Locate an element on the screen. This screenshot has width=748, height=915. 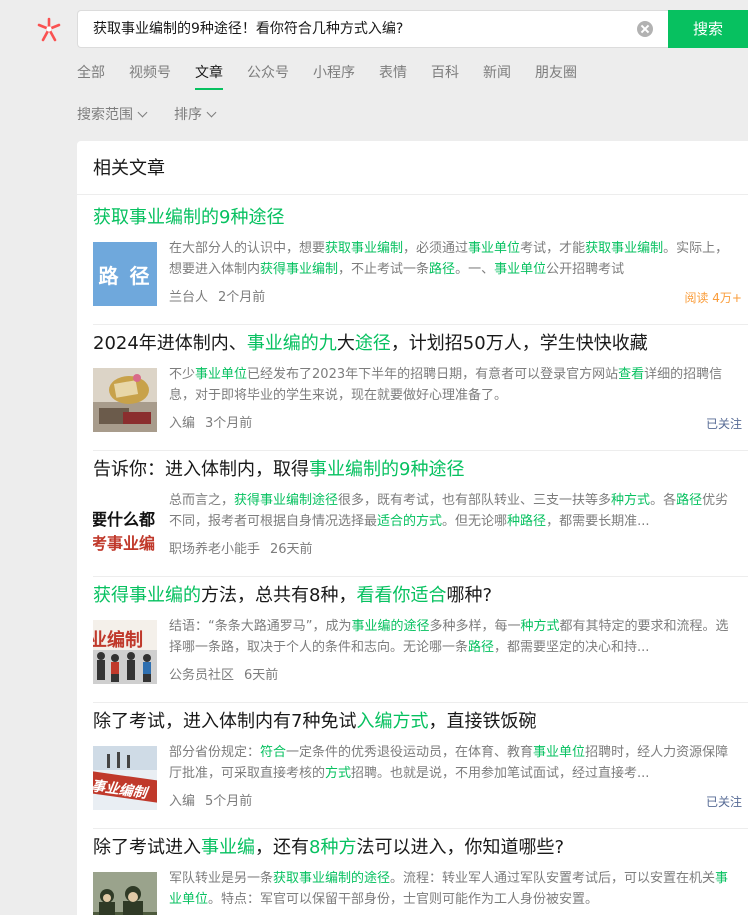
highlight-text: 获得事业编制途径 is located at coordinates (286, 500).